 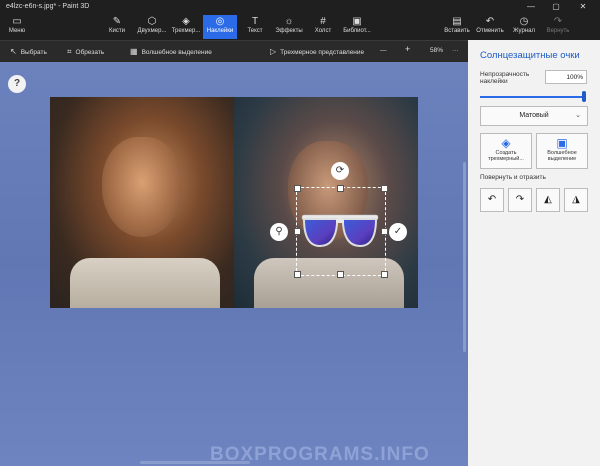 What do you see at coordinates (17, 84) in the screenshot?
I see `help-button: ?` at bounding box center [17, 84].